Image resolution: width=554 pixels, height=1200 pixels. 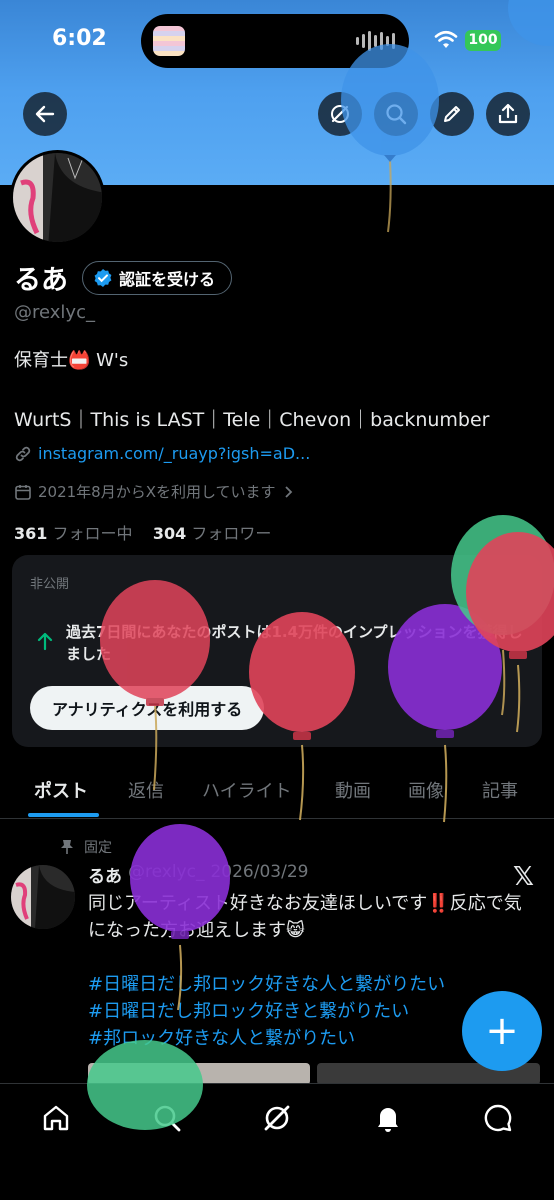 What do you see at coordinates (147, 708) in the screenshot?
I see `analytics-button: アナリティクスを利用する` at bounding box center [147, 708].